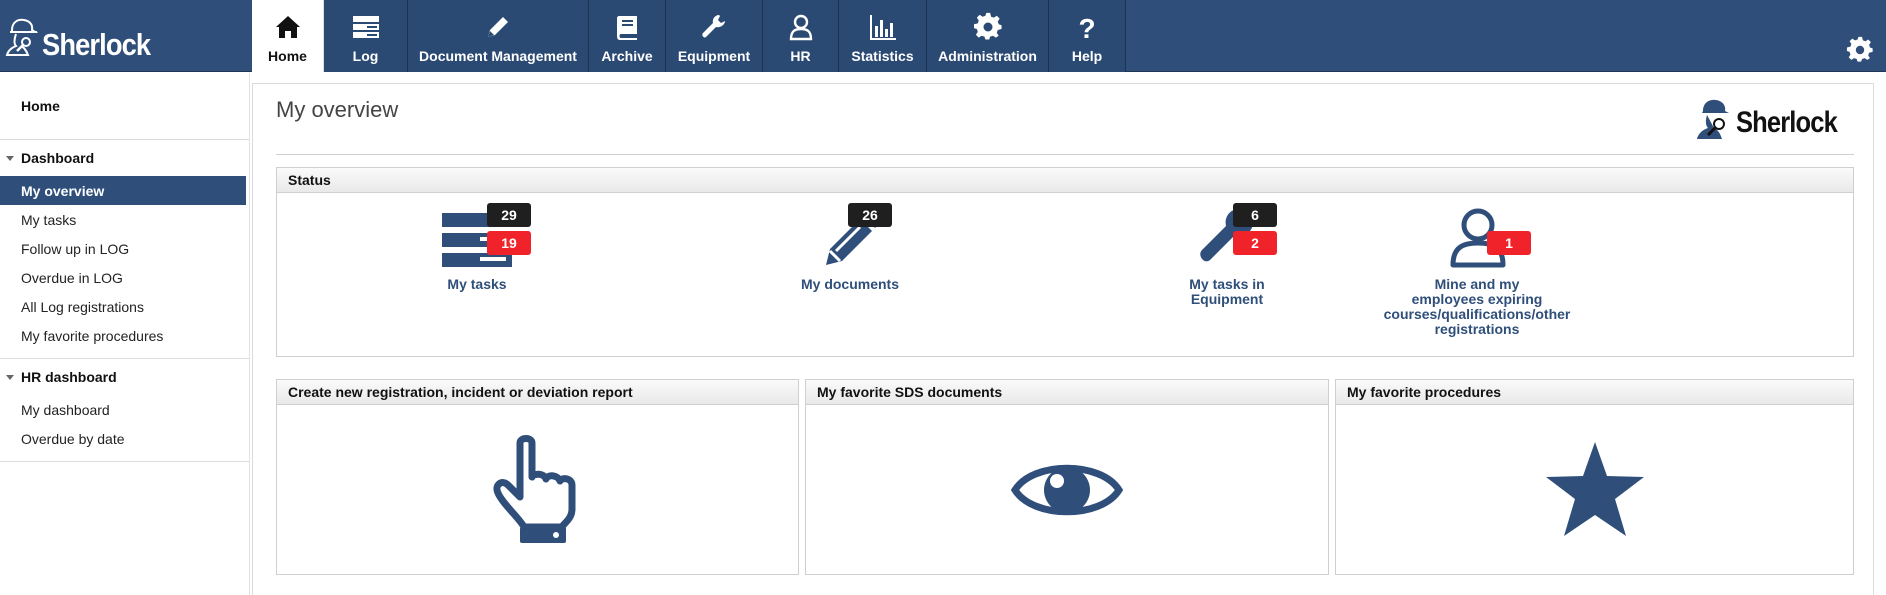 This screenshot has height=595, width=1886. I want to click on nav-archive: Archive, so click(627, 36).